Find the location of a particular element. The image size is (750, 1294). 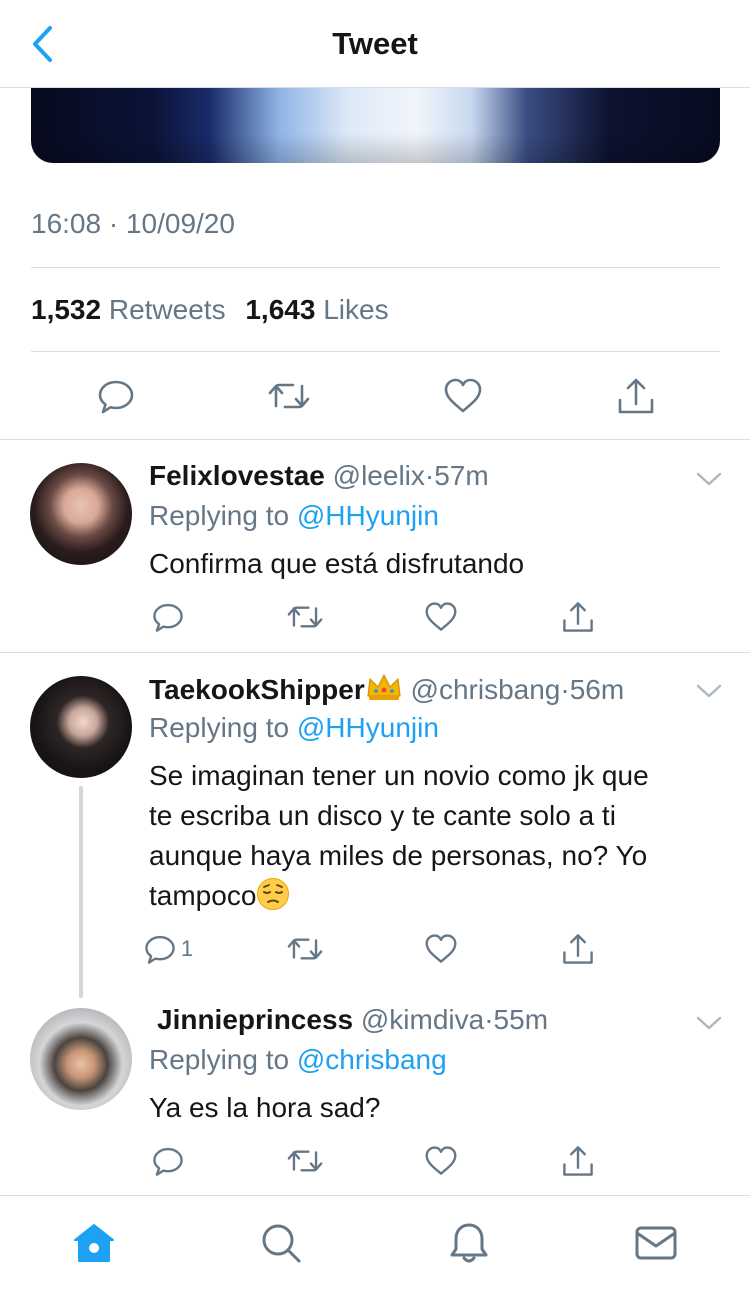

pensive-face-emoji is located at coordinates (273, 894).